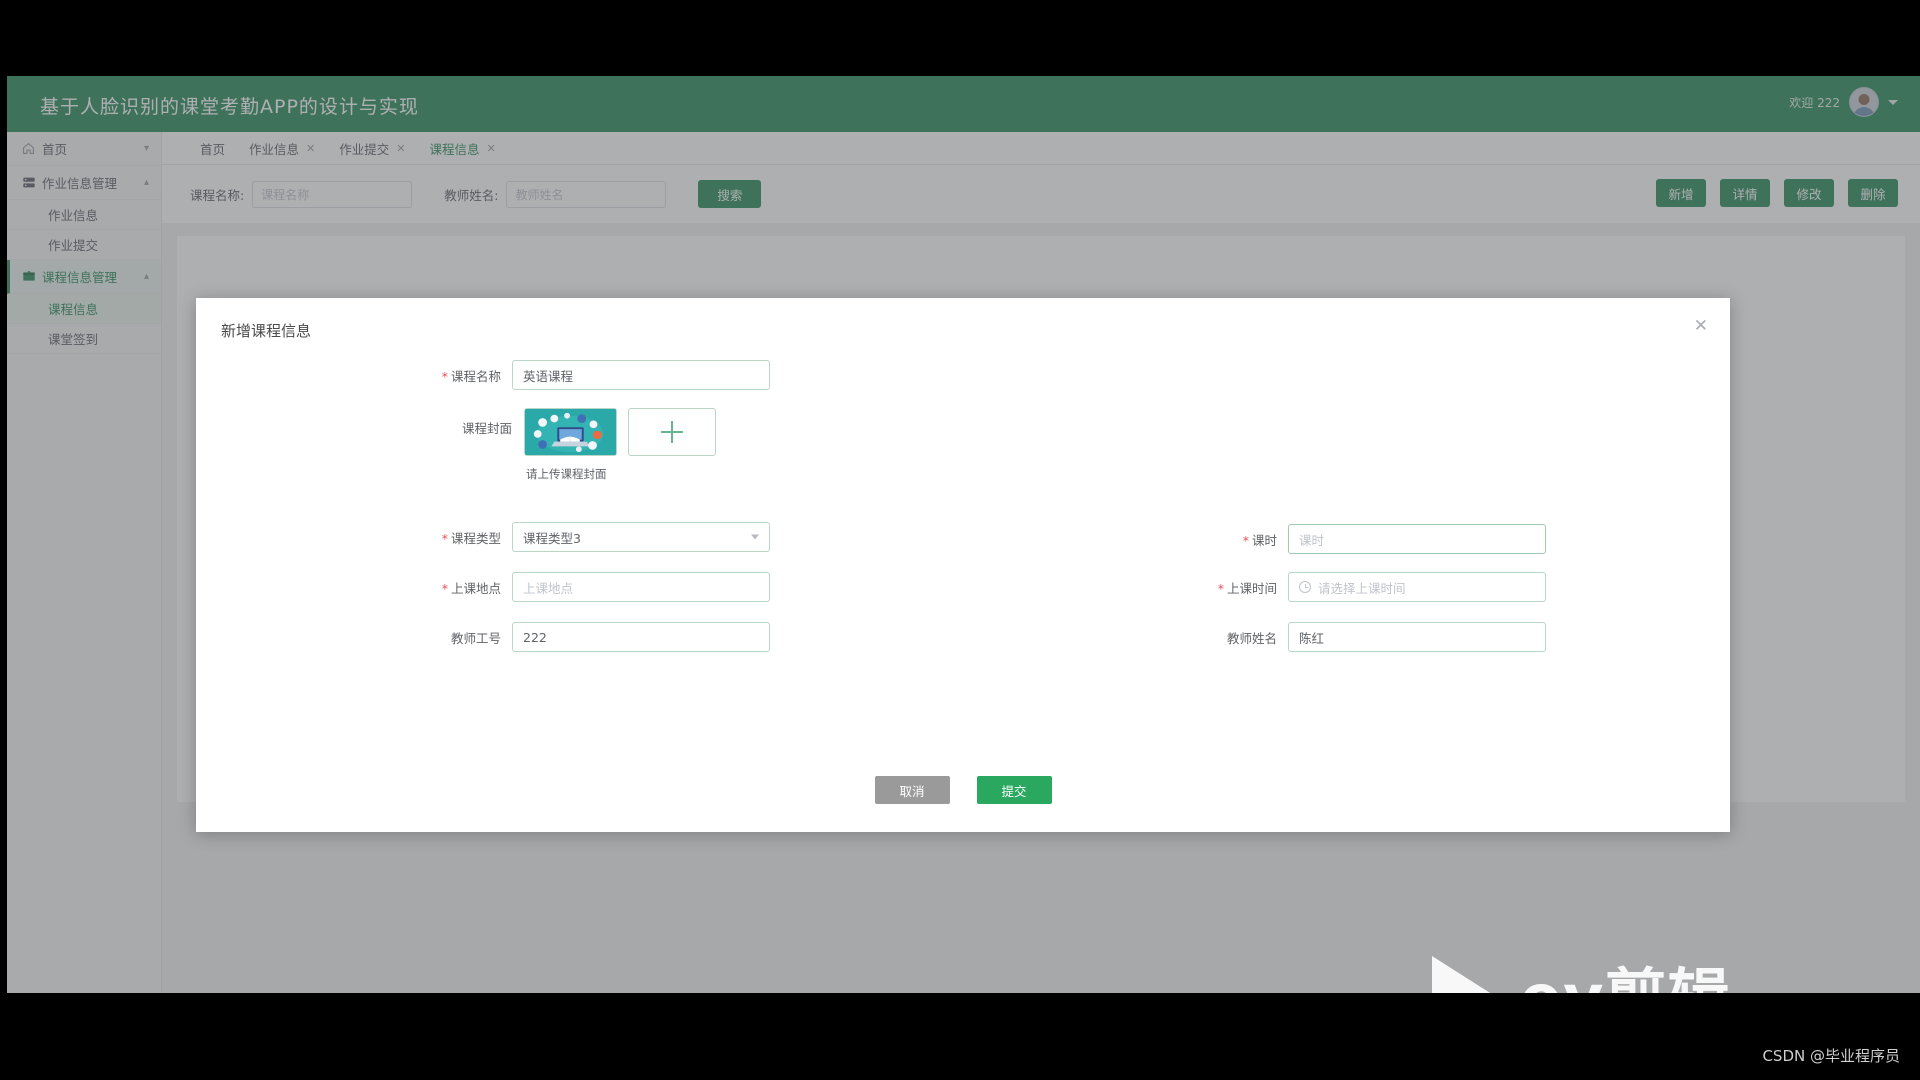 The image size is (1920, 1080). I want to click on form-row-course-name: 课程名称 英语课程, so click(963, 385).